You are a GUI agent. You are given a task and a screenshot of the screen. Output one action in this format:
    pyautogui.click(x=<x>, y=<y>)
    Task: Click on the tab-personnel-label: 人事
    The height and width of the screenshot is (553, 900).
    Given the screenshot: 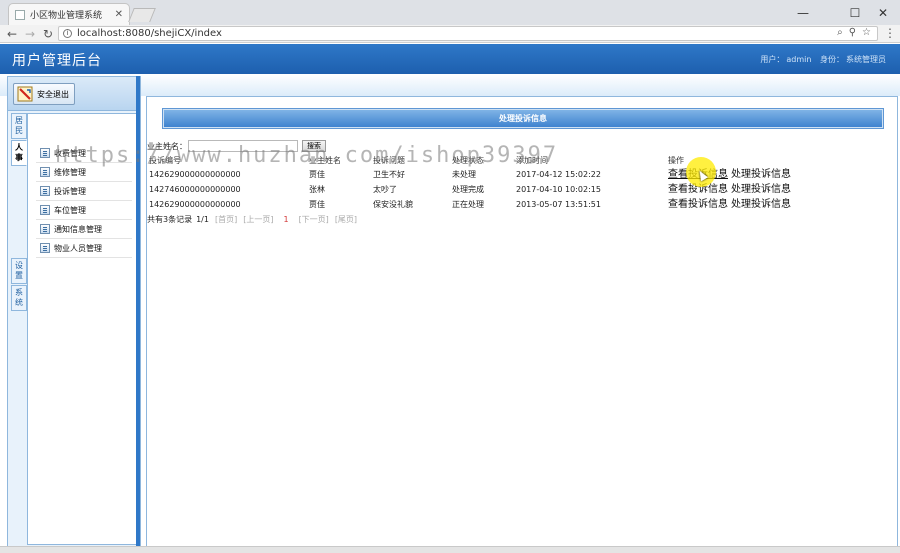 What is the action you would take?
    pyautogui.click(x=19, y=152)
    